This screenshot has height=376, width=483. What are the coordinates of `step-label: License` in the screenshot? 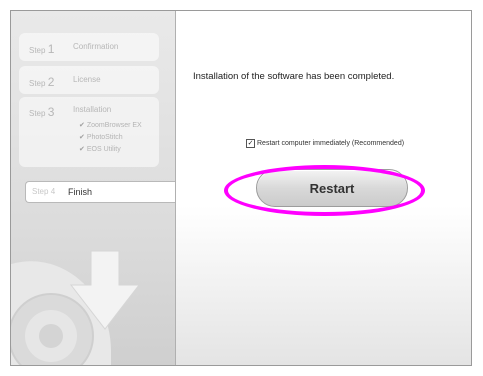 It's located at (87, 79).